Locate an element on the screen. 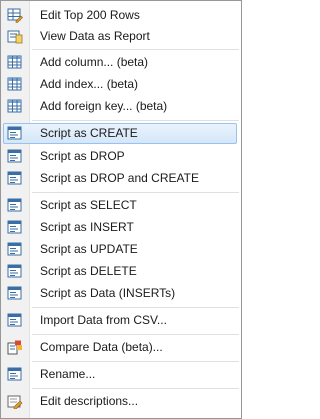 The width and height of the screenshot is (320, 419). menu-item-label: Script as DROP and CREATE is located at coordinates (119, 178).